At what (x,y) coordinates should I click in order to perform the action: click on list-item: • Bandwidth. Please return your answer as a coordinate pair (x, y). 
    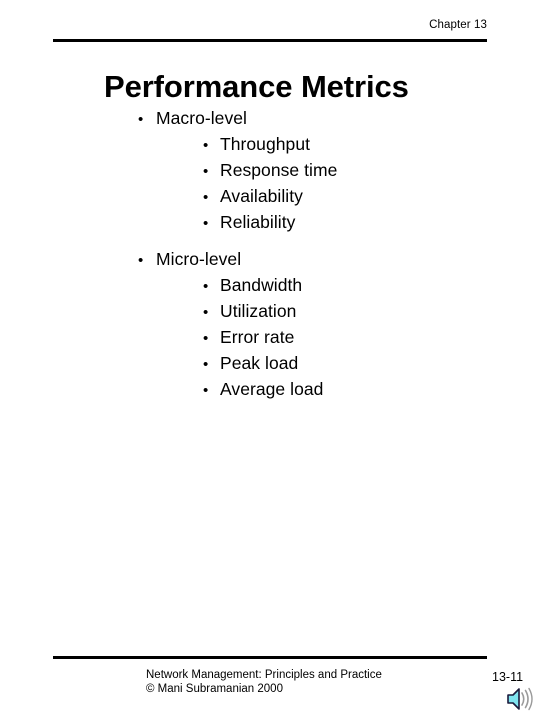
    Looking at the image, I should click on (270, 286).